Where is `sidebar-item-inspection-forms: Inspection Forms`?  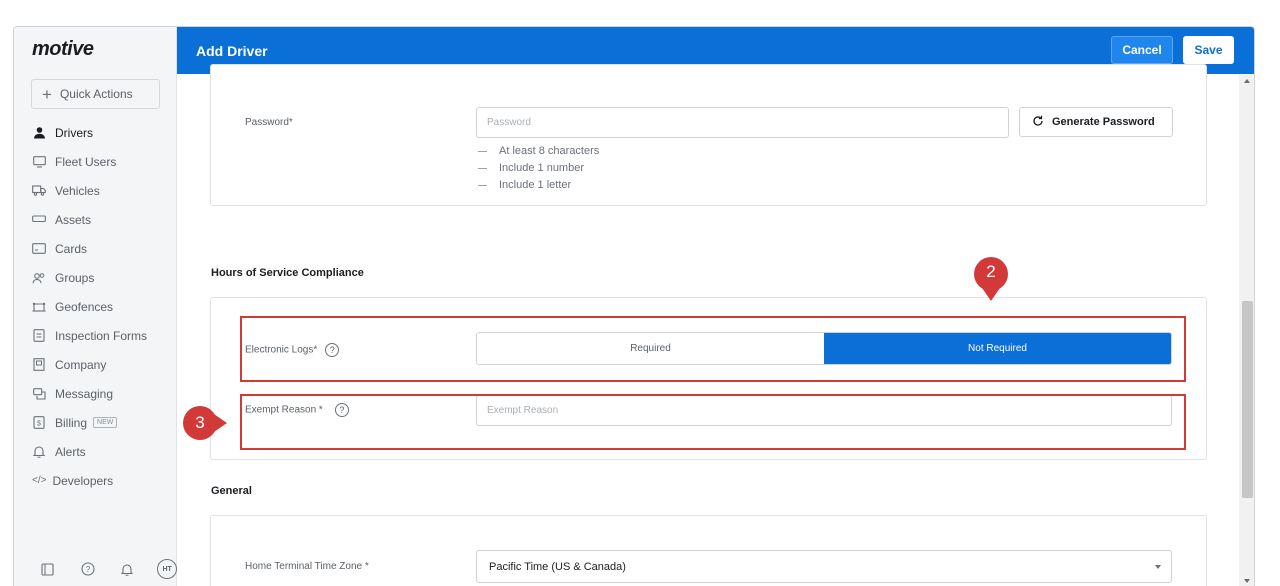
sidebar-item-inspection-forms: Inspection Forms is located at coordinates (95, 335).